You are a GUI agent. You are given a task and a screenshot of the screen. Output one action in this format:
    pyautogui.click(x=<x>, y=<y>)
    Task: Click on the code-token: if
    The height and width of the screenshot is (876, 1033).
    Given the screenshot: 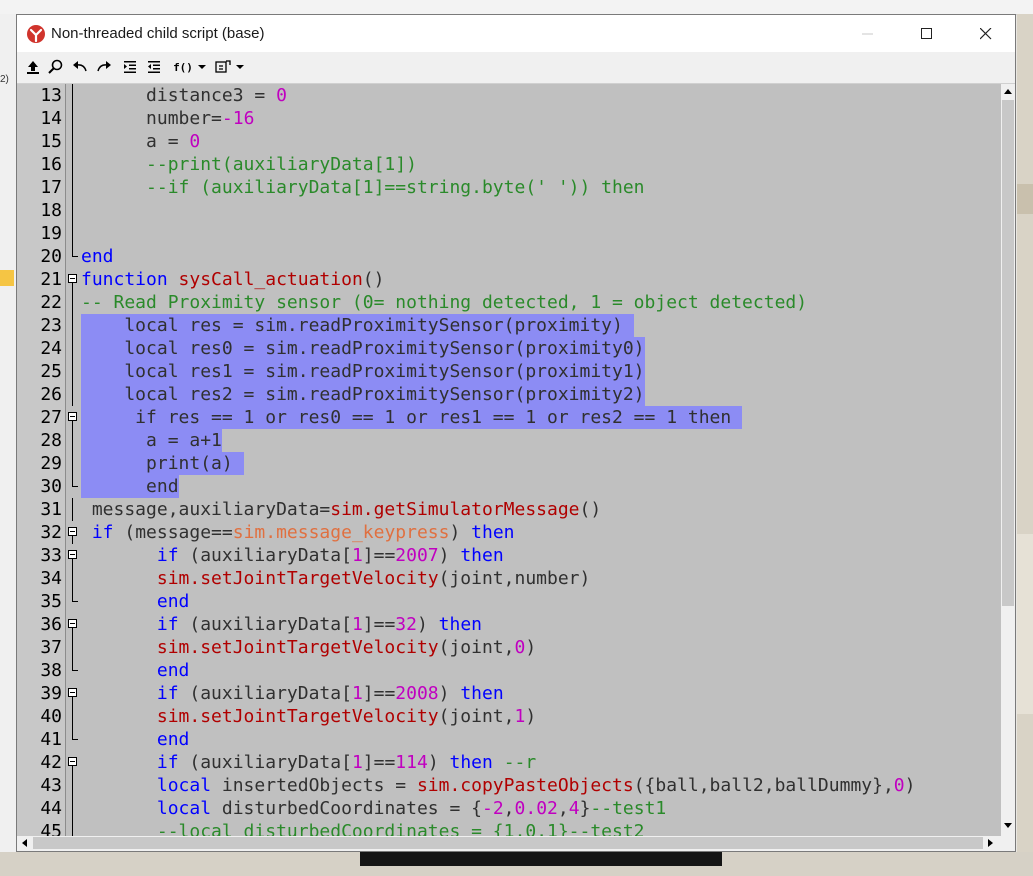 What is the action you would take?
    pyautogui.click(x=130, y=762)
    